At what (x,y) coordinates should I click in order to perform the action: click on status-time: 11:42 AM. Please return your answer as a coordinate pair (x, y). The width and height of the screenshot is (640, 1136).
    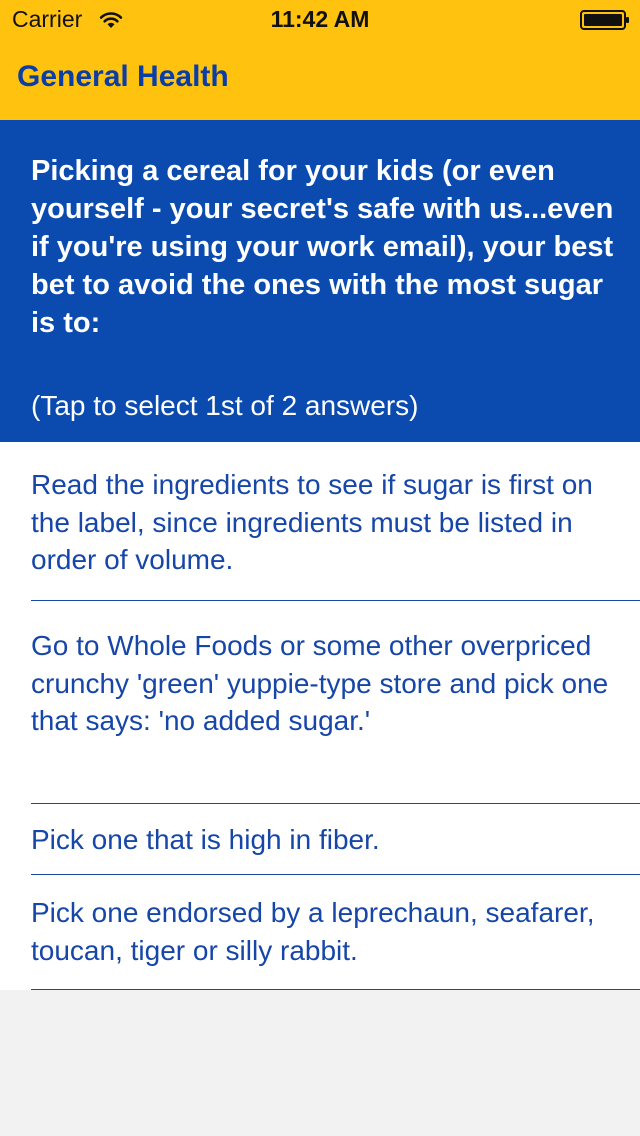
    Looking at the image, I should click on (320, 19).